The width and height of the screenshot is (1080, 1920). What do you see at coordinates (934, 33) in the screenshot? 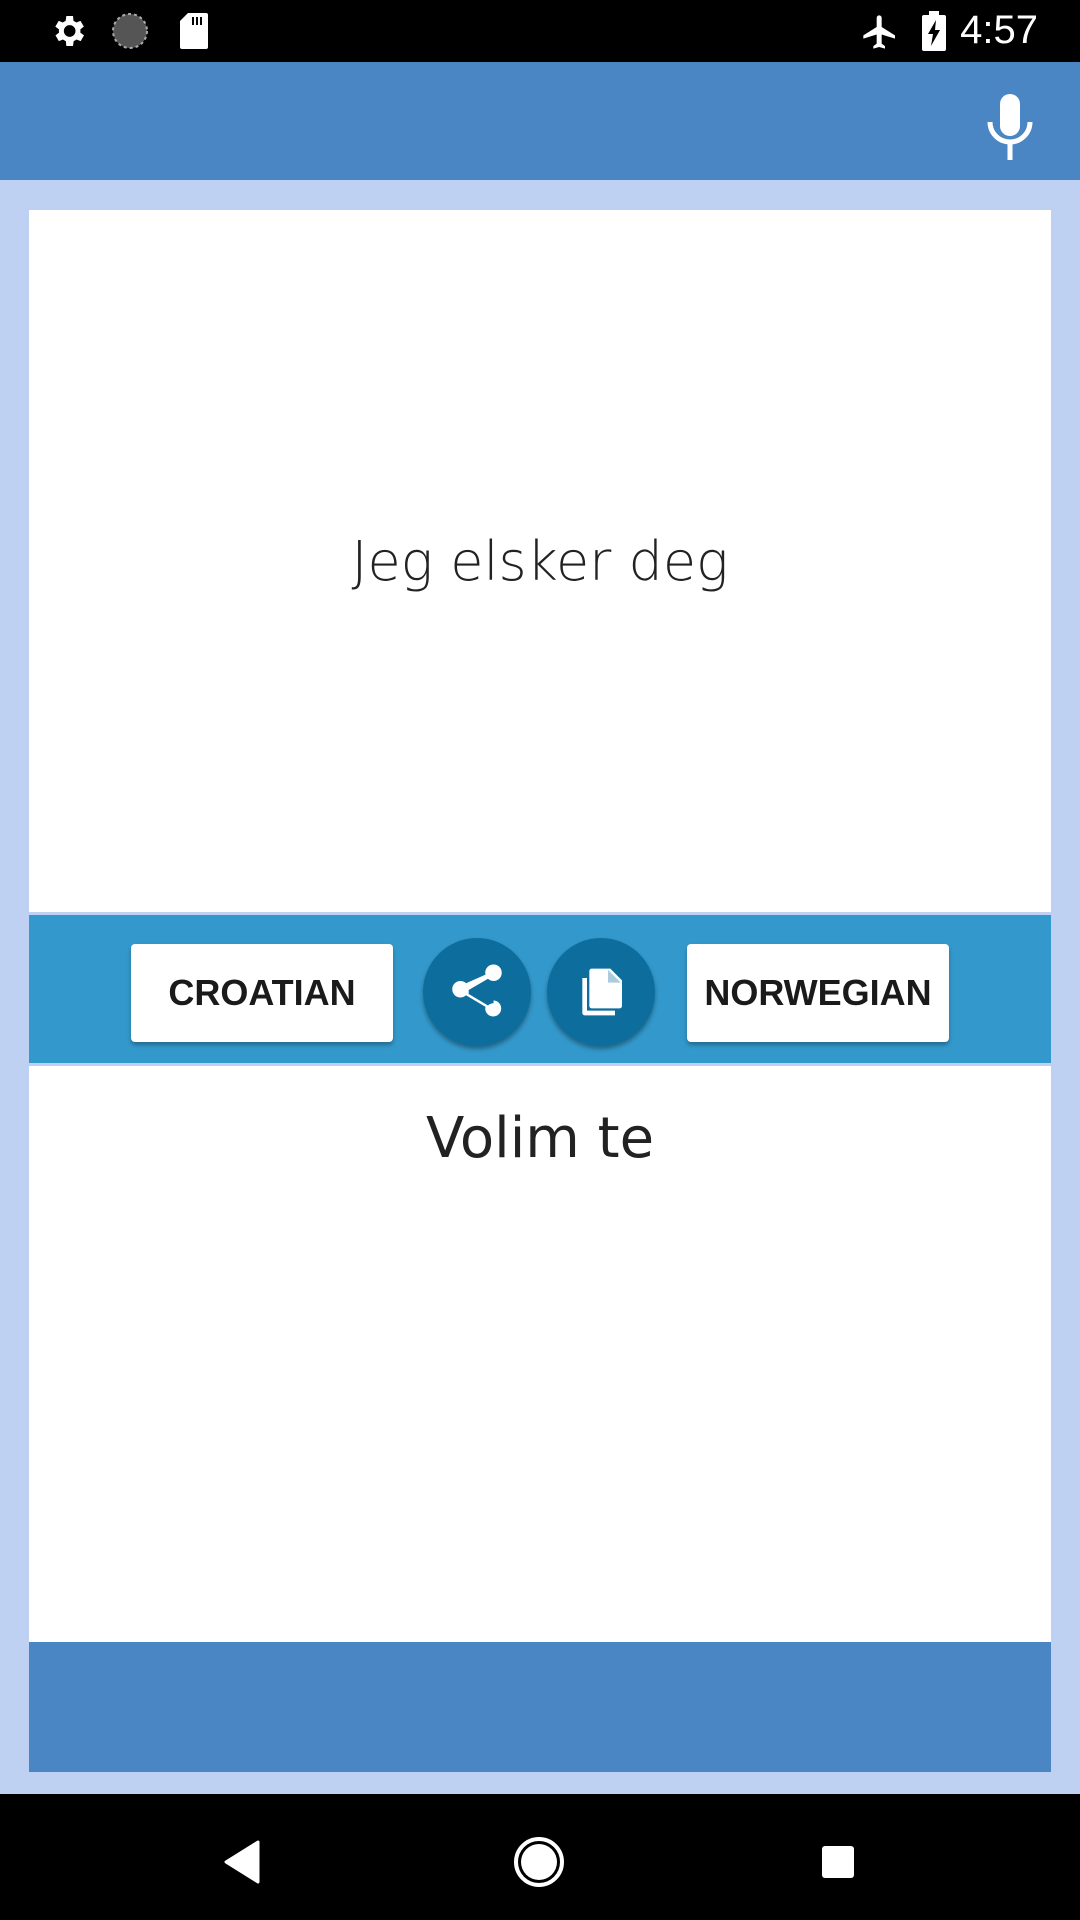
I see `battery-charging-icon` at bounding box center [934, 33].